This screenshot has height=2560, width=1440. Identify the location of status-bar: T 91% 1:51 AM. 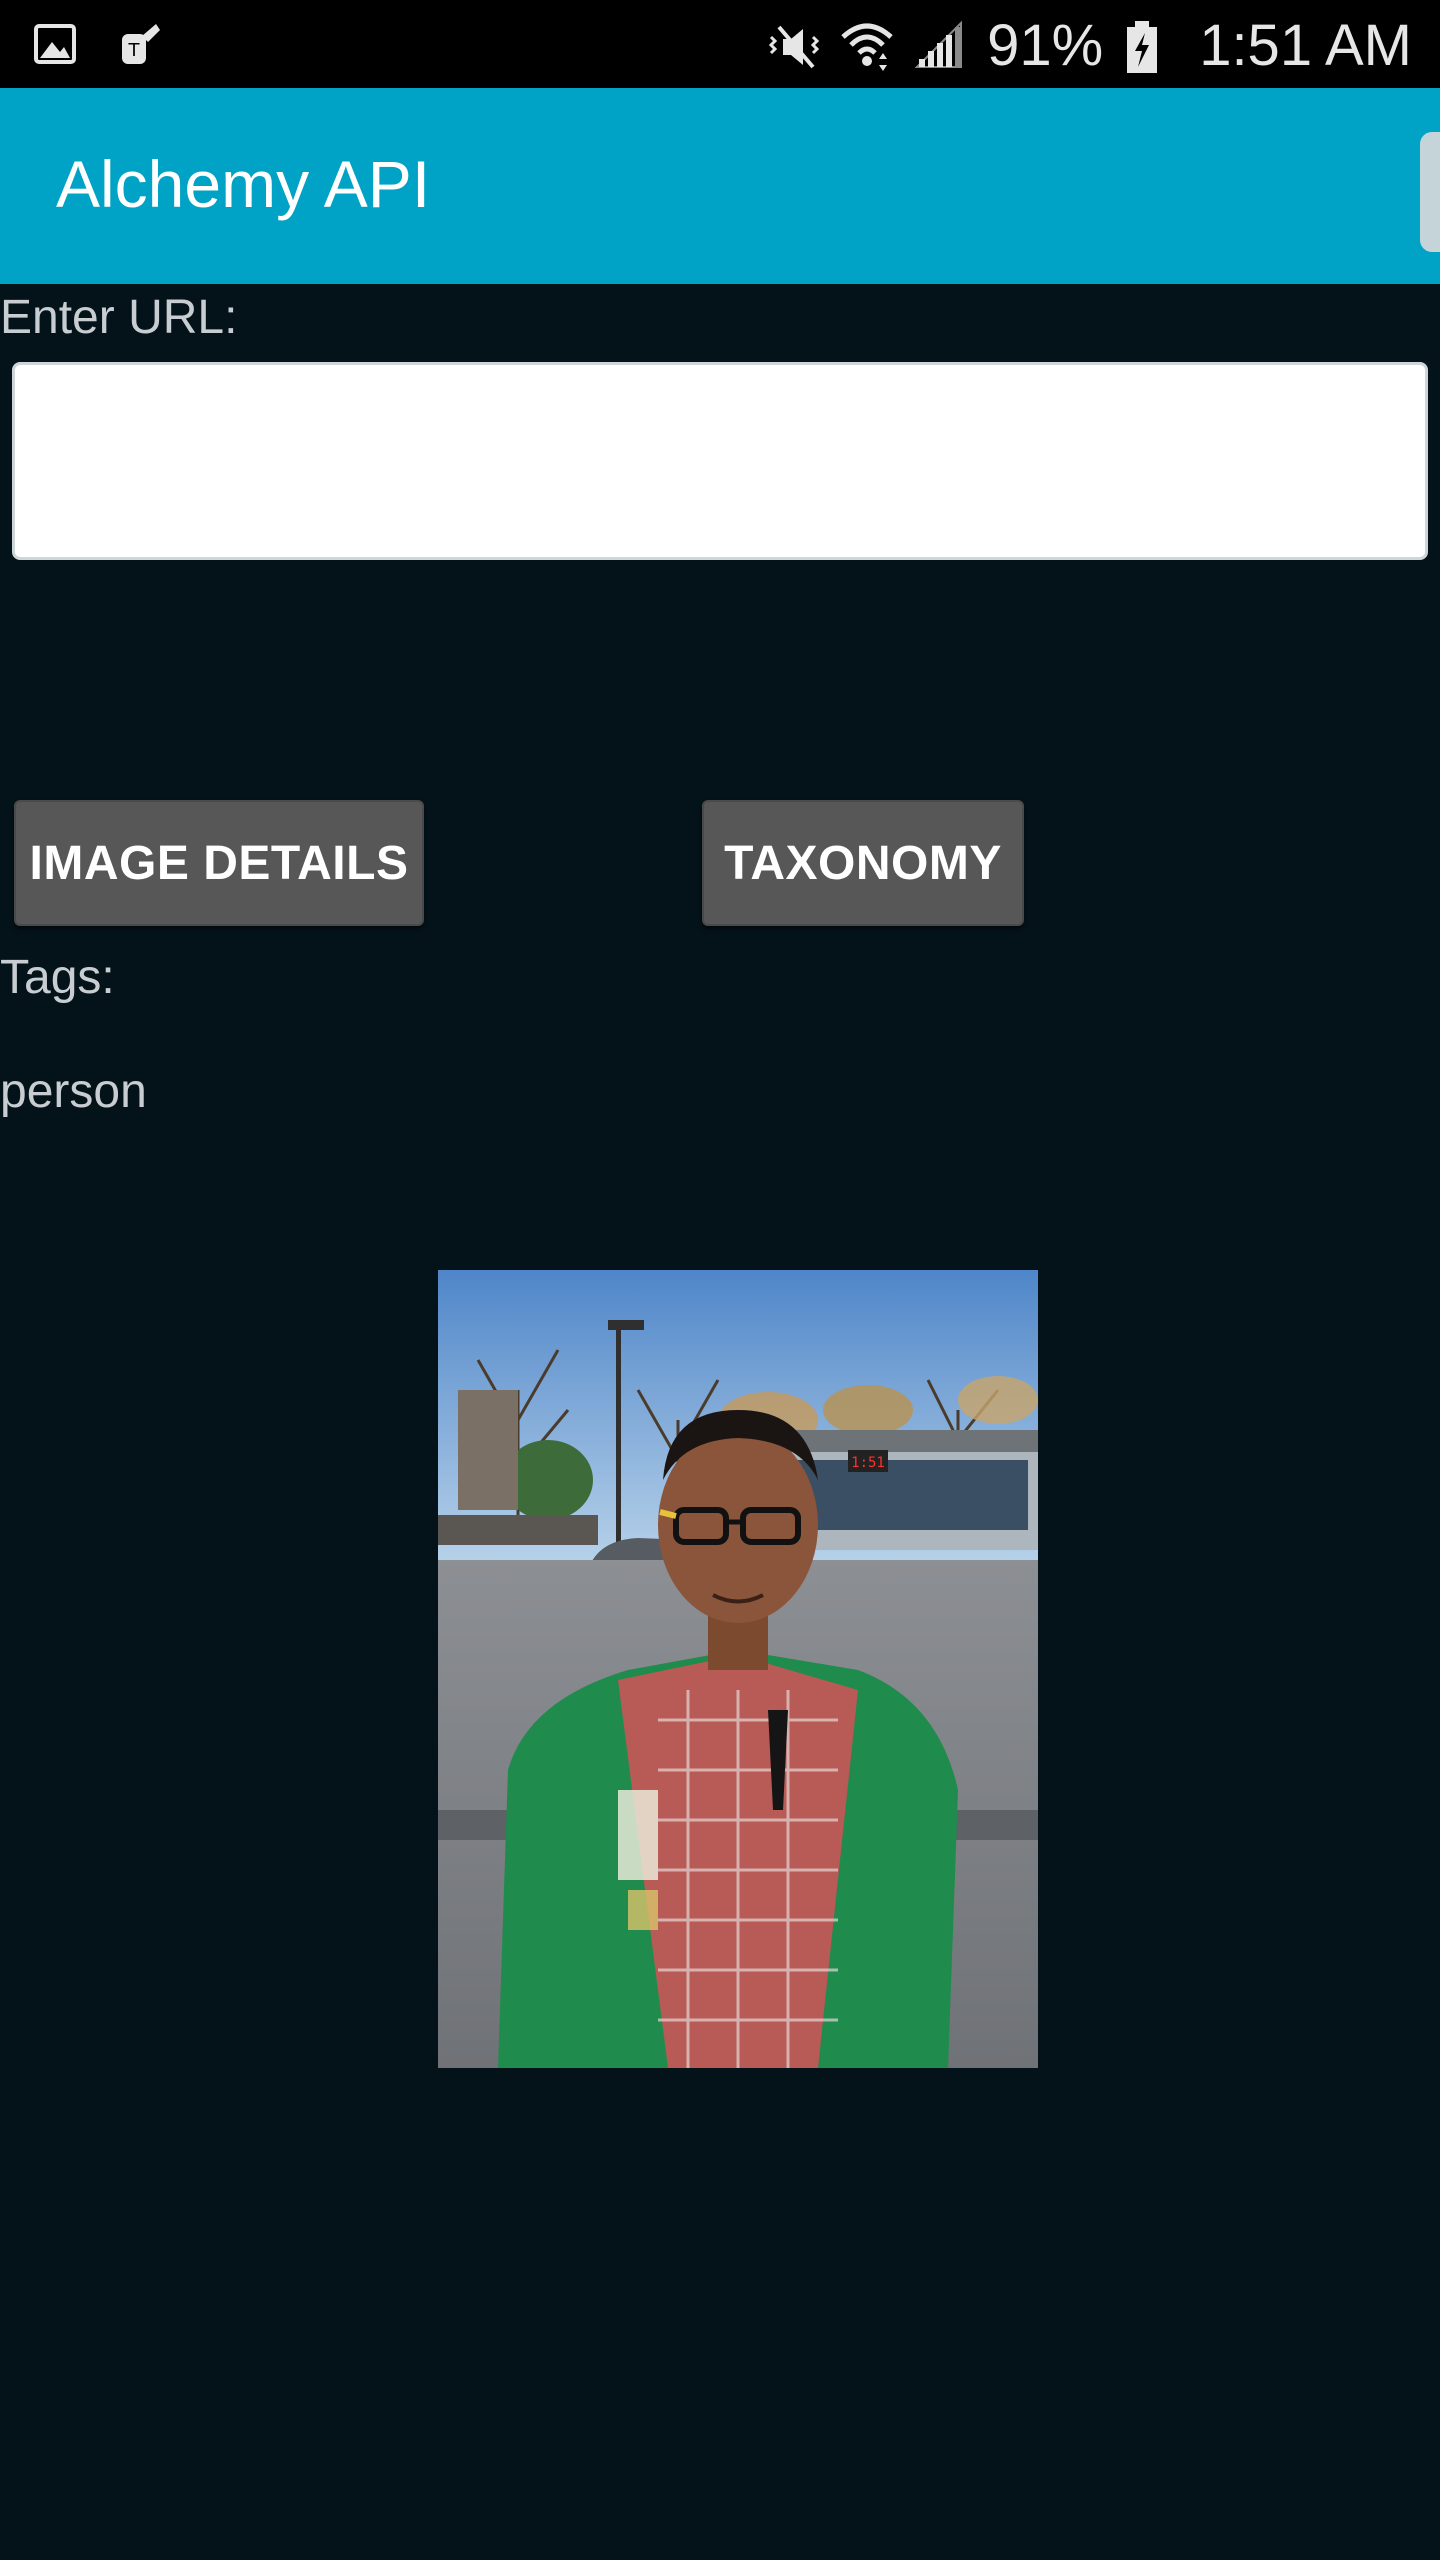
(720, 44).